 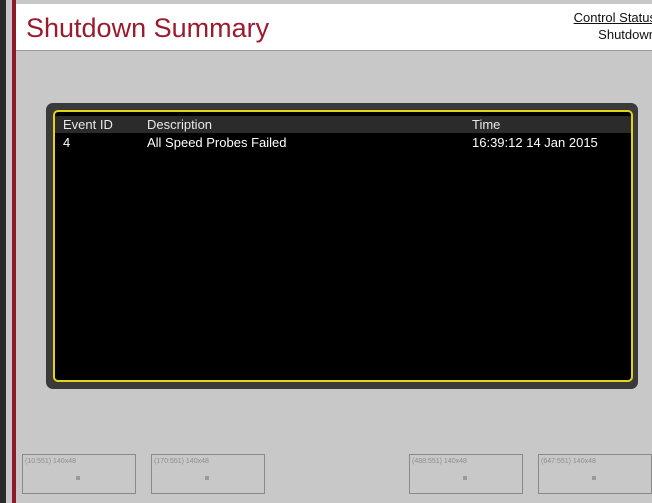 What do you see at coordinates (181, 461) in the screenshot?
I see `slot-label: (170:551) 140x48` at bounding box center [181, 461].